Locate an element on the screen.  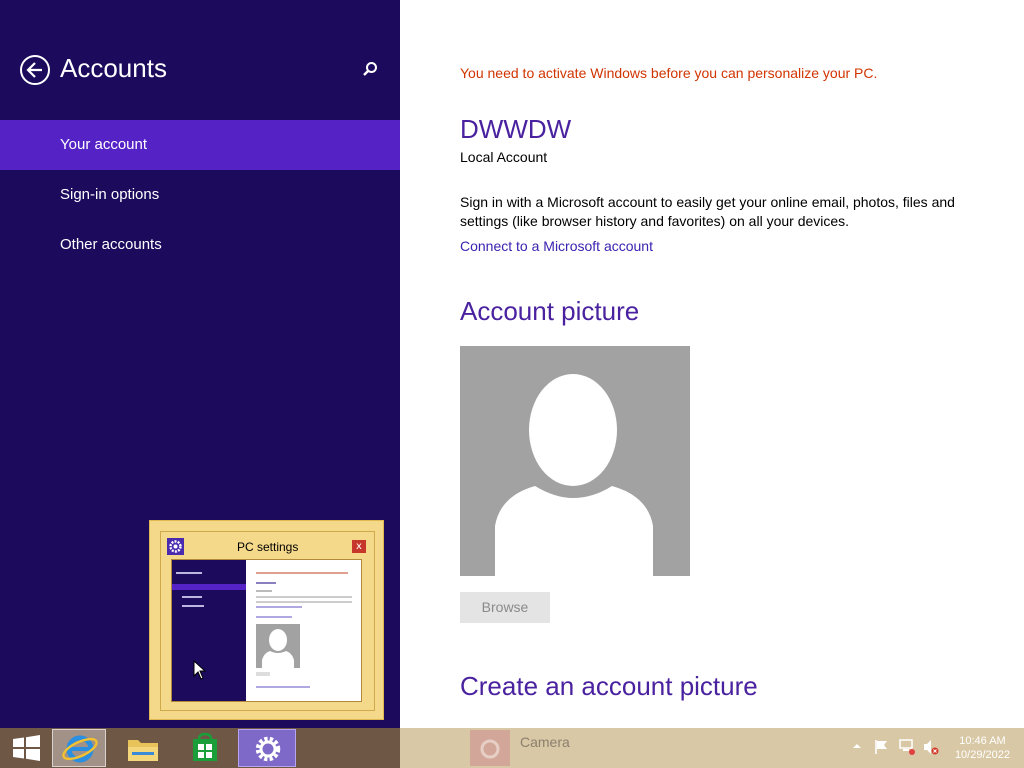
account-picture-heading: Account picture is located at coordinates (550, 311).